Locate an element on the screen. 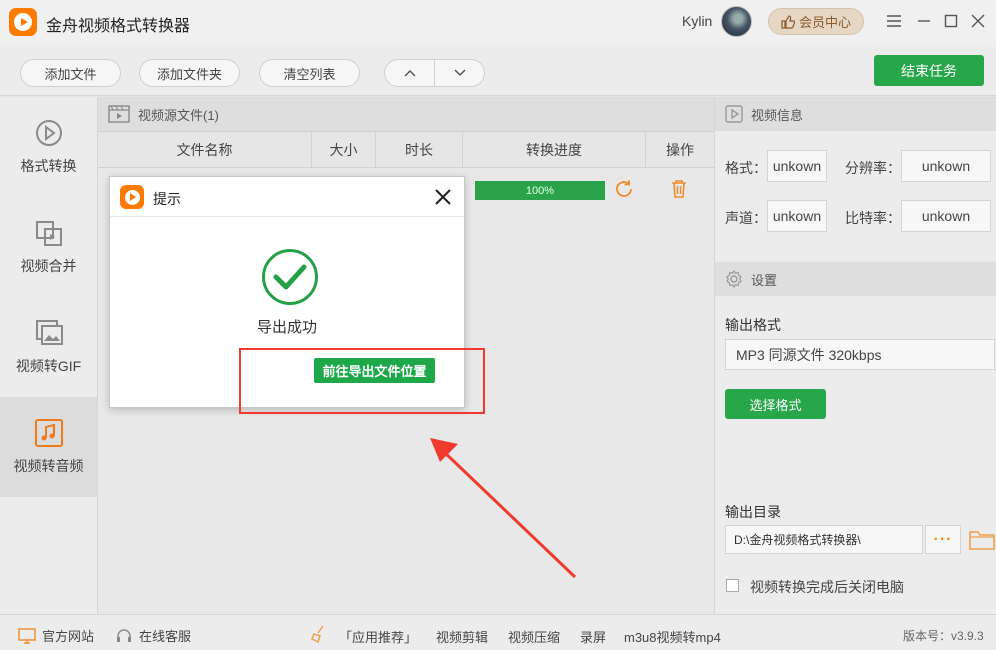 Image resolution: width=996 pixels, height=650 pixels. output-format-field: MP3 同源文件 320kbps is located at coordinates (860, 354).